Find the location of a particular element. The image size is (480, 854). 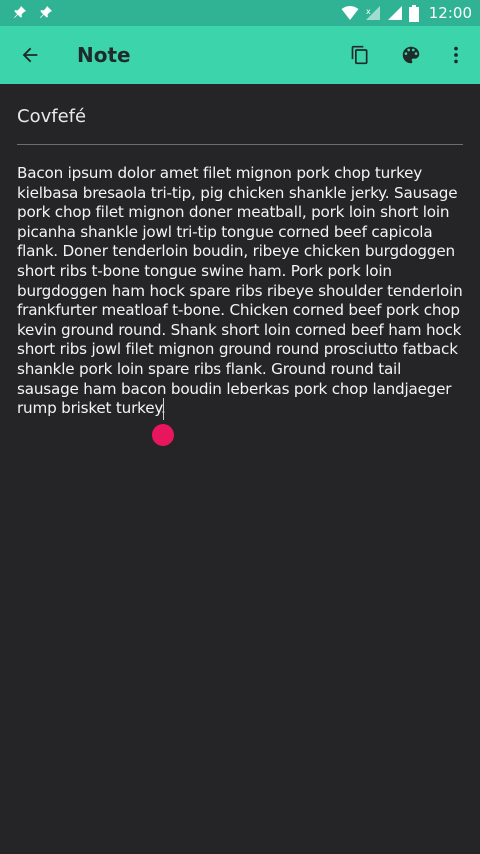

signal-no-data-icon: x is located at coordinates (372, 13).